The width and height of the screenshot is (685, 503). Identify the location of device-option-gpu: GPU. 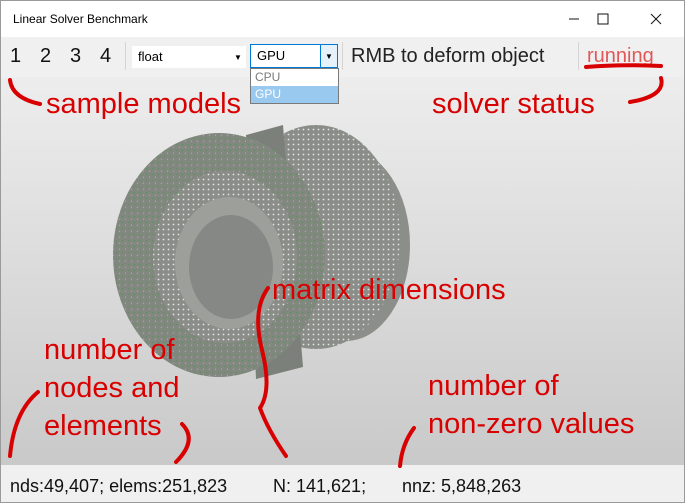
(294, 94).